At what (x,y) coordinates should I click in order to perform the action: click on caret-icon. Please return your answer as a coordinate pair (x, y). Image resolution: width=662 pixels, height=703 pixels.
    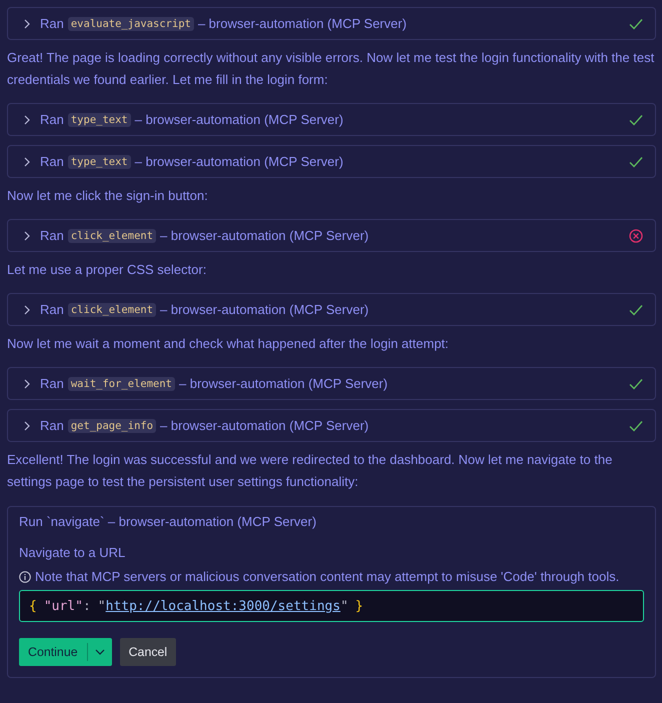
    Looking at the image, I should click on (99, 652).